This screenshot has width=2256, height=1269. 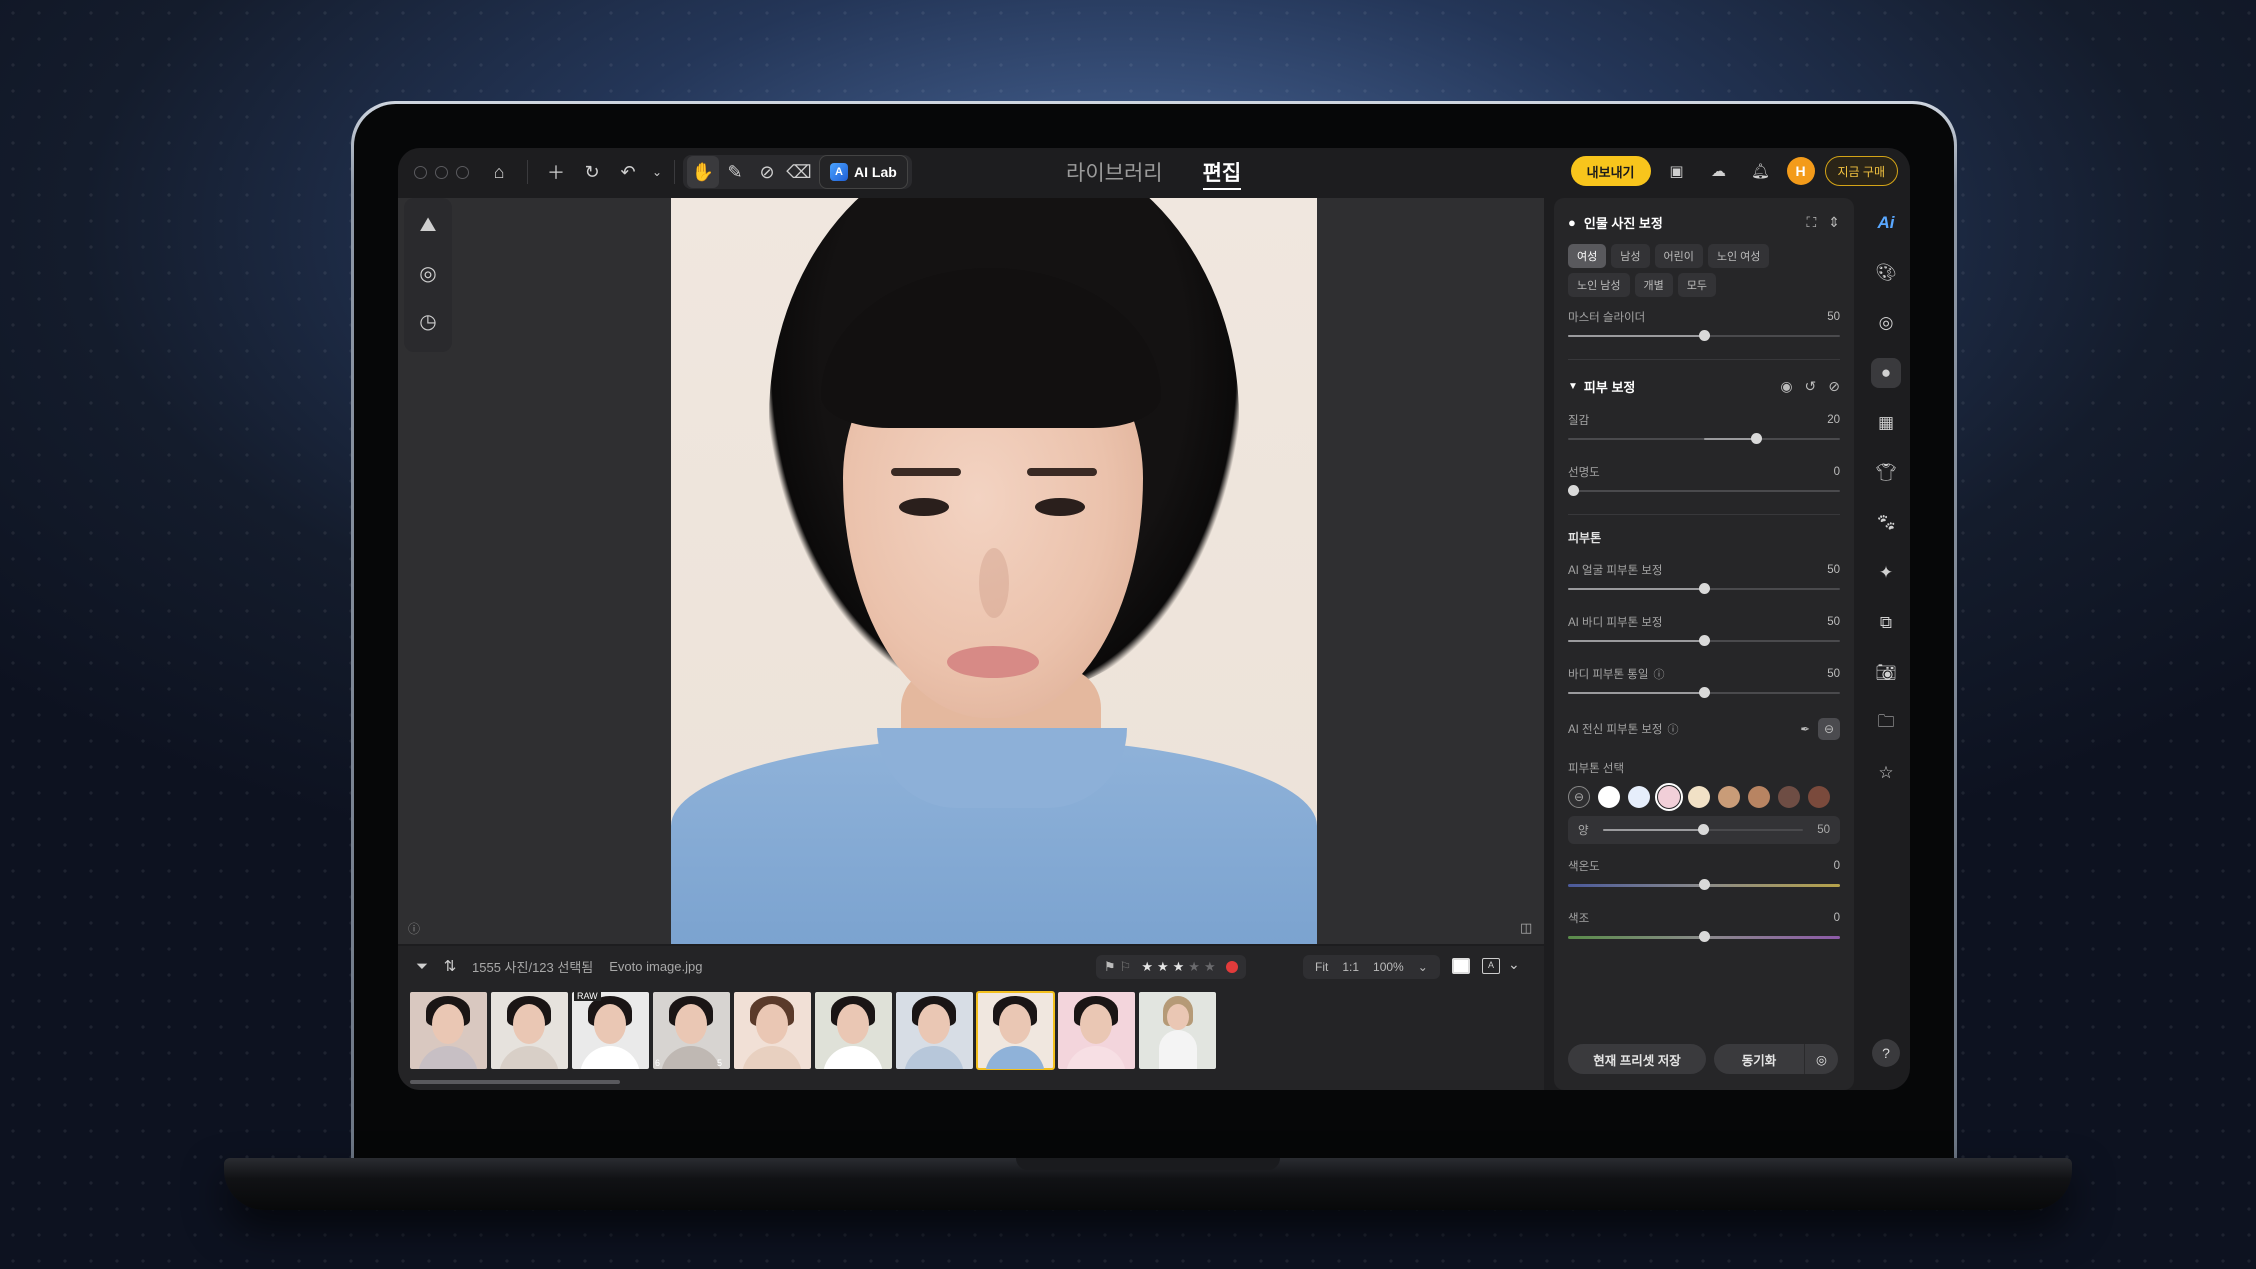 What do you see at coordinates (1015, 1030) in the screenshot?
I see `thumbnail-selected` at bounding box center [1015, 1030].